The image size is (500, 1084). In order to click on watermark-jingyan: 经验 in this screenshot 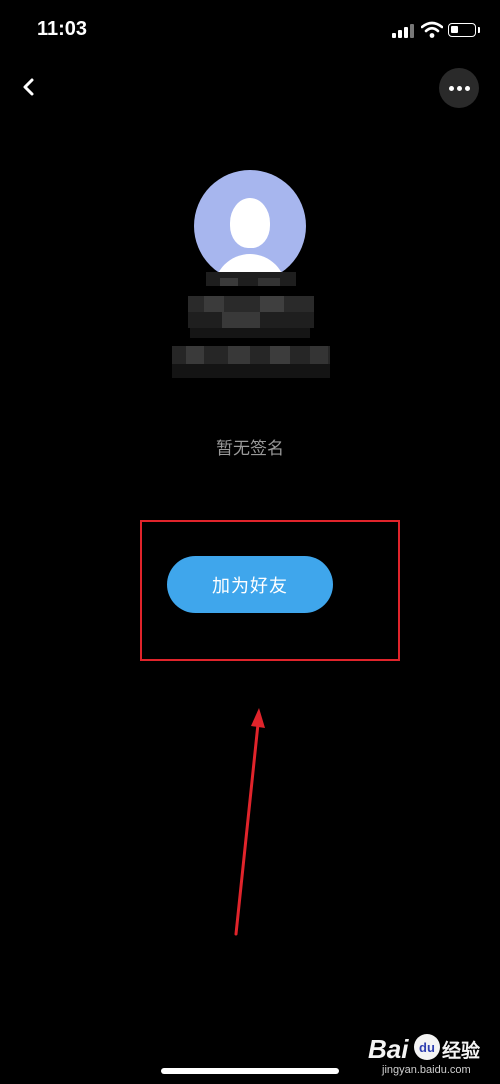, I will do `click(461, 1051)`.